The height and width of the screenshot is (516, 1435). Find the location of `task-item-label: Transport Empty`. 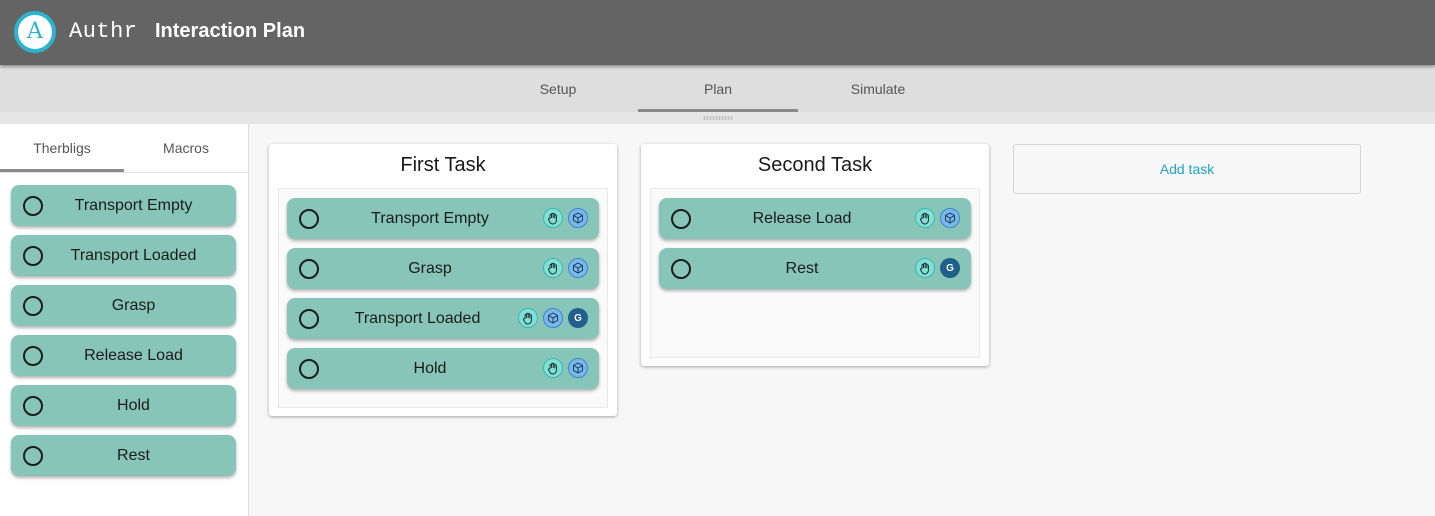

task-item-label: Transport Empty is located at coordinates (430, 218).